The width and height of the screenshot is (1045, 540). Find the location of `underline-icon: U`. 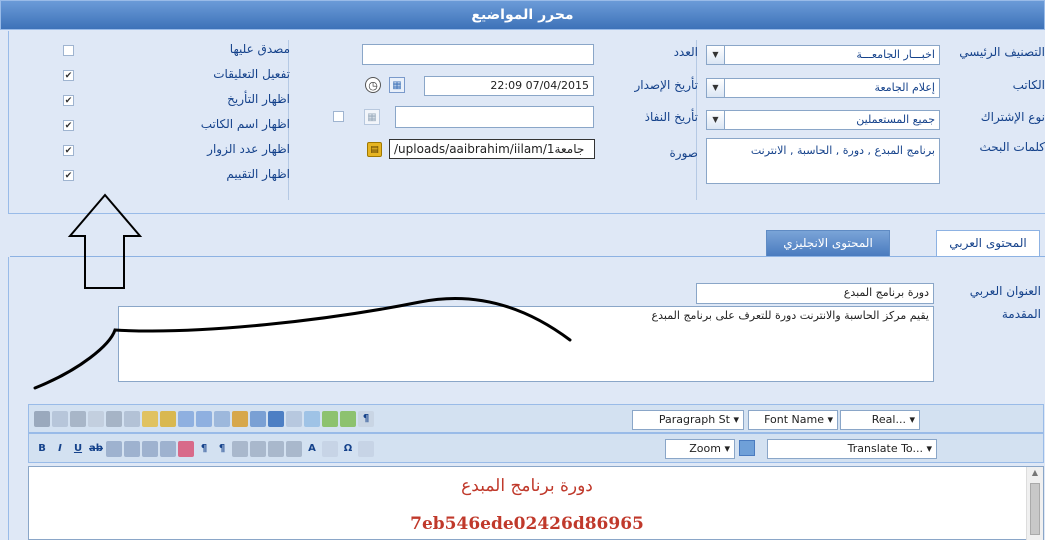

underline-icon: U is located at coordinates (78, 449).